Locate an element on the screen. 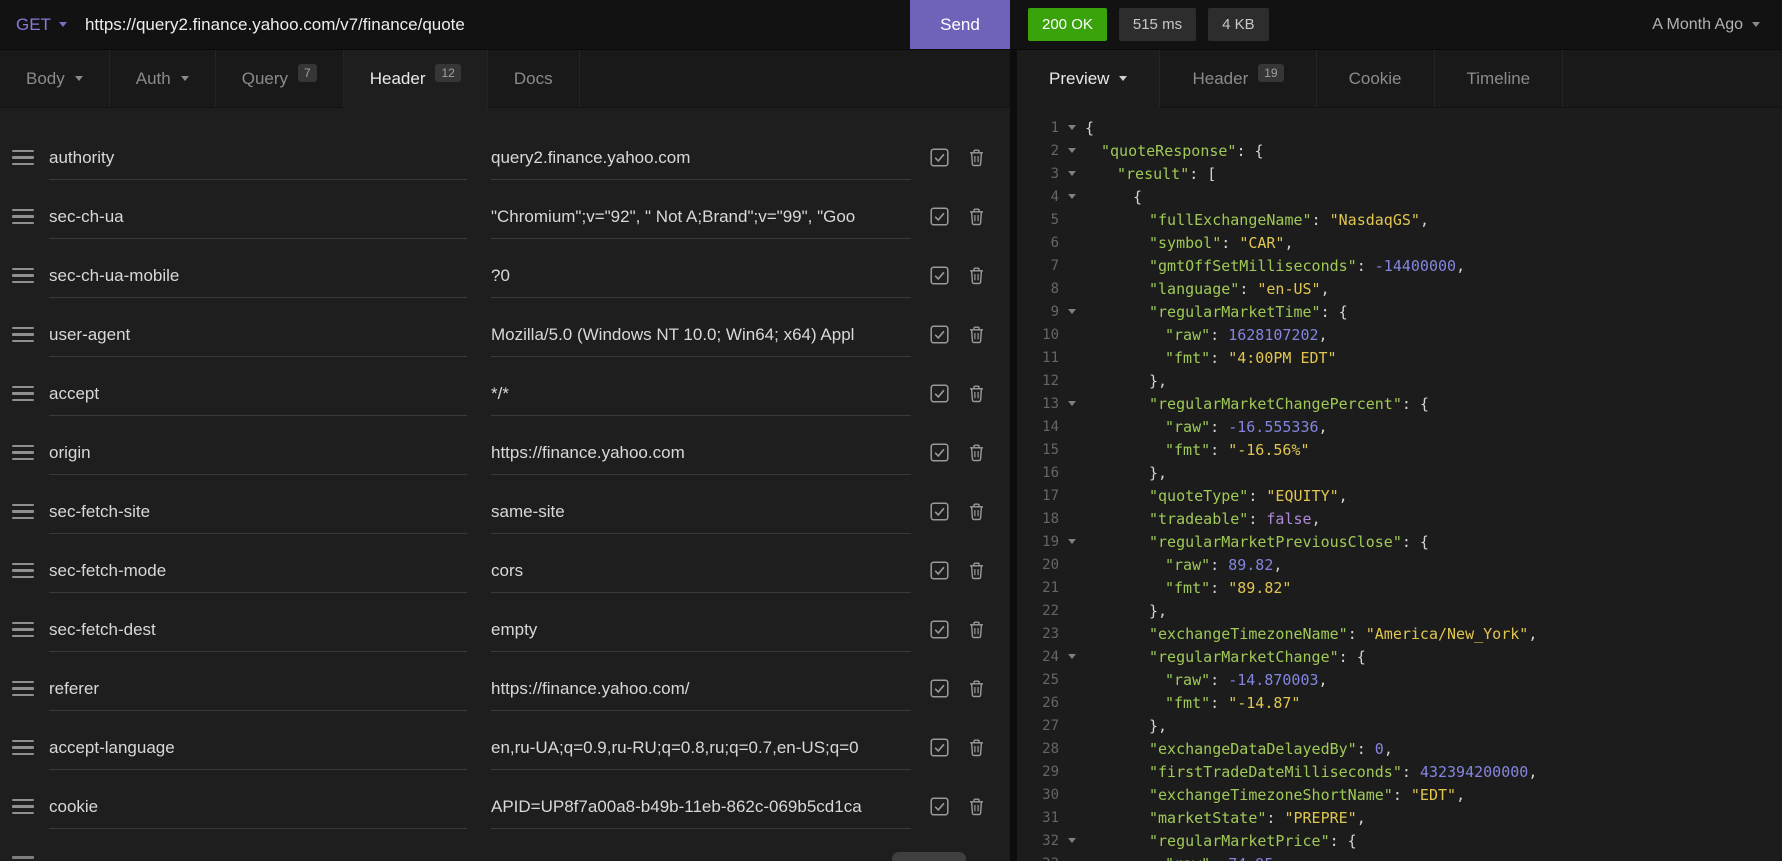 This screenshot has height=861, width=1782. response-tab-timeline: Timeline is located at coordinates (1499, 78).